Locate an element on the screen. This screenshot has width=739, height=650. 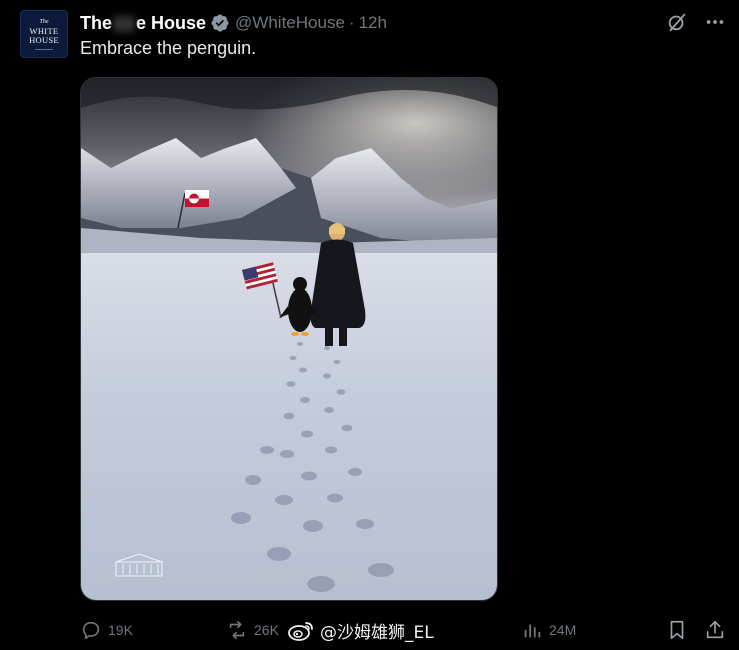
reply-button: 19K is located at coordinates (106, 630).